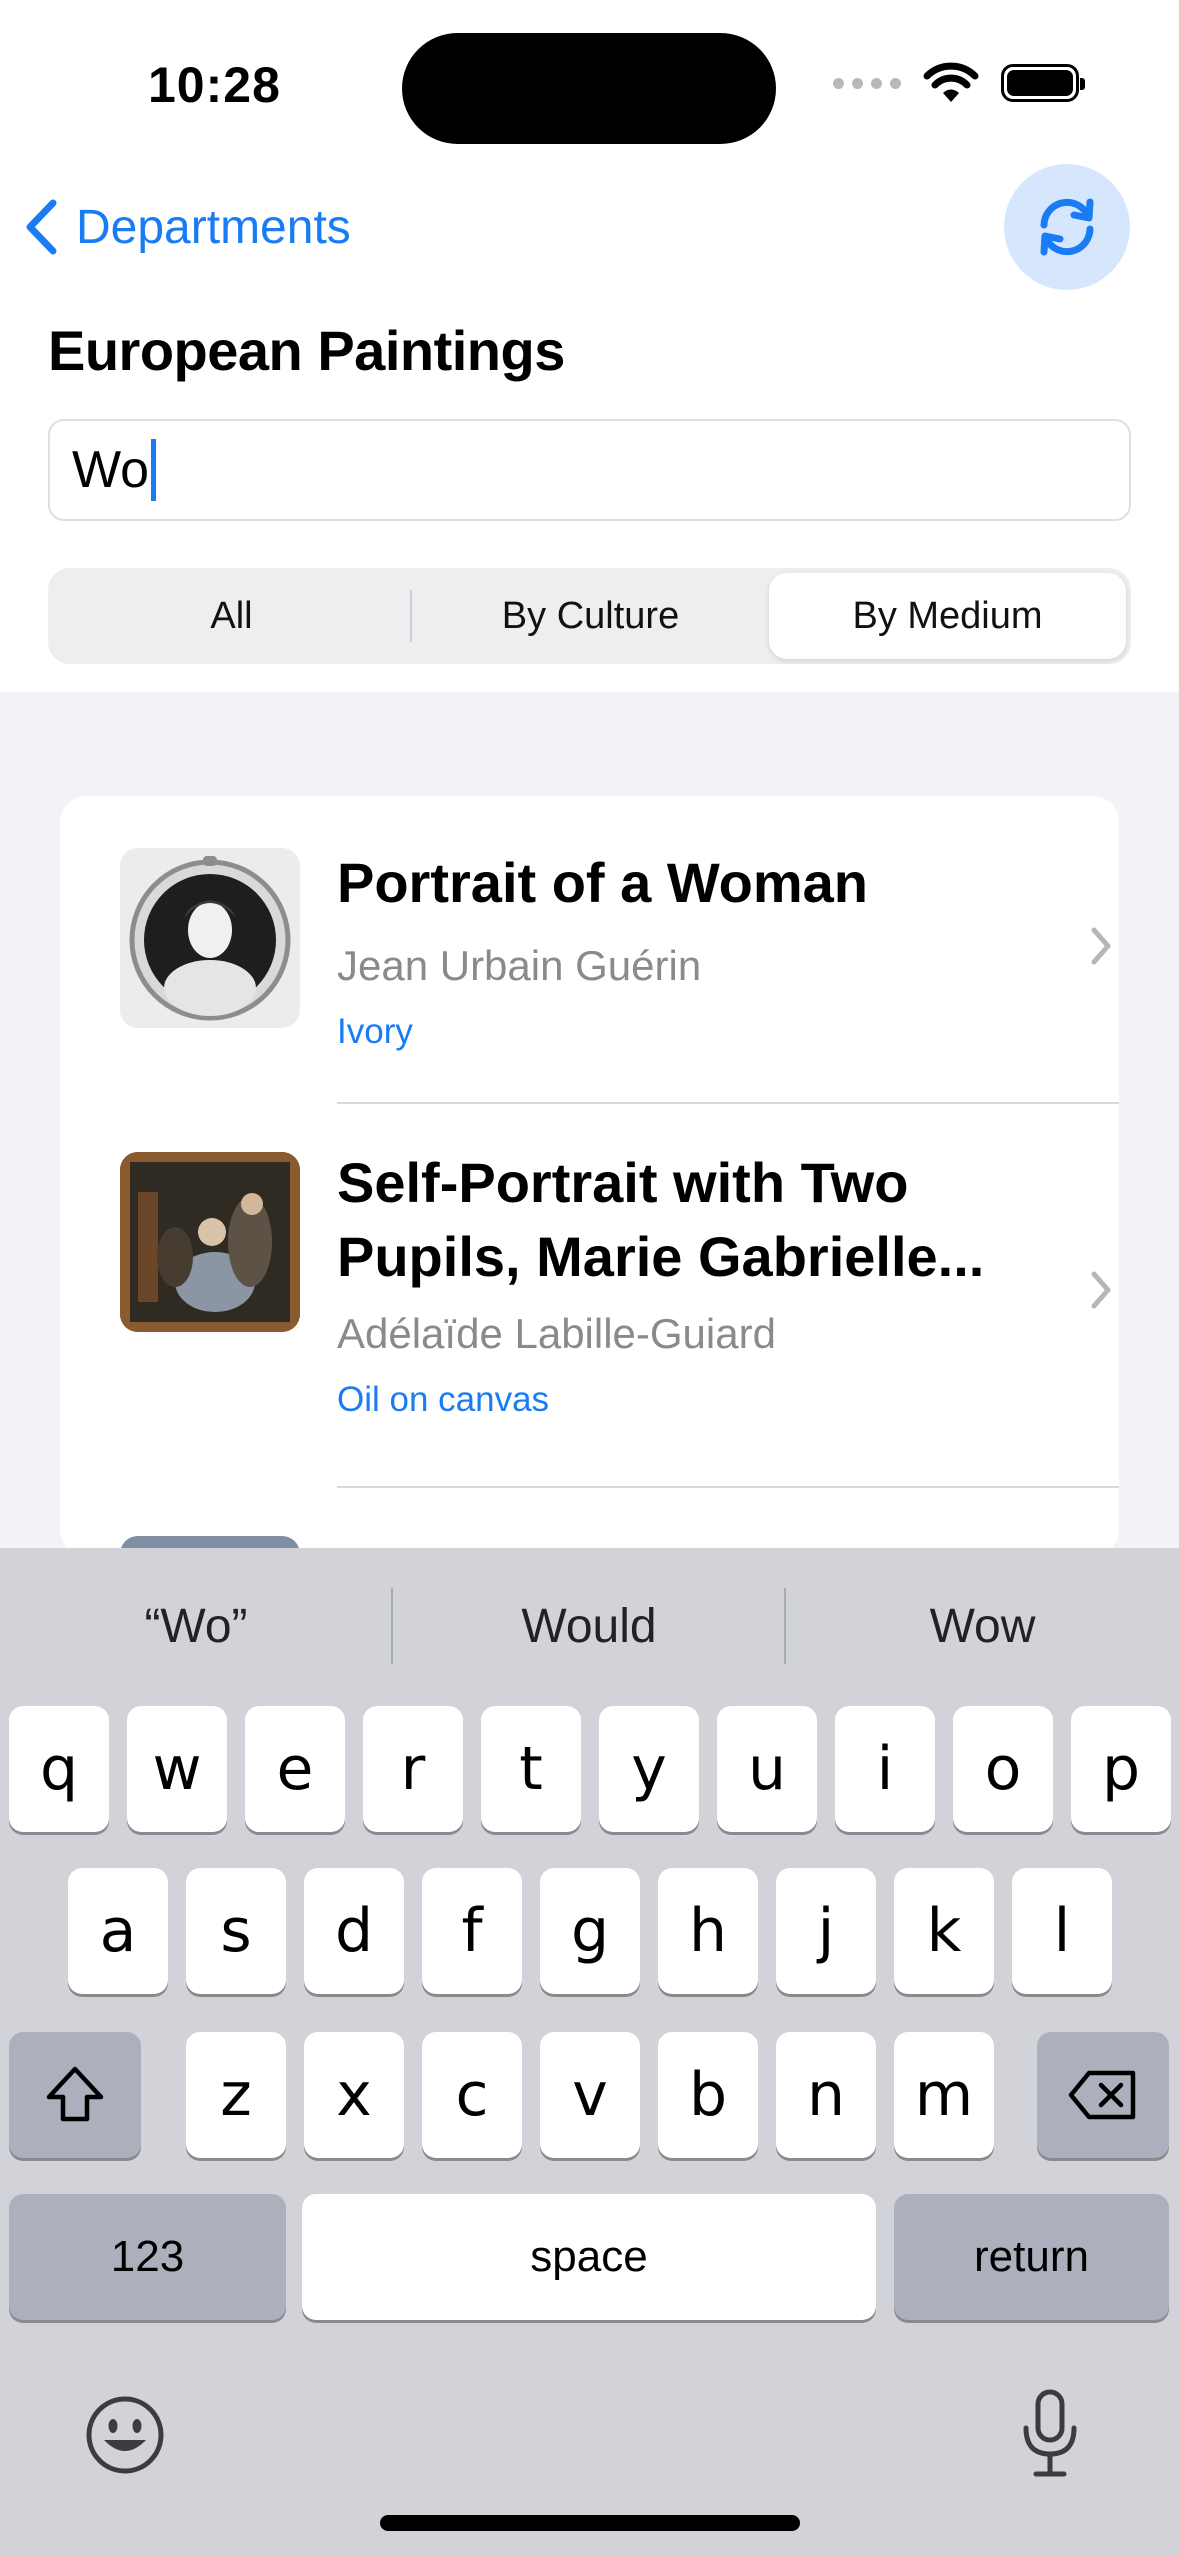 This screenshot has height=2556, width=1179. I want to click on key-j: j, so click(826, 1931).